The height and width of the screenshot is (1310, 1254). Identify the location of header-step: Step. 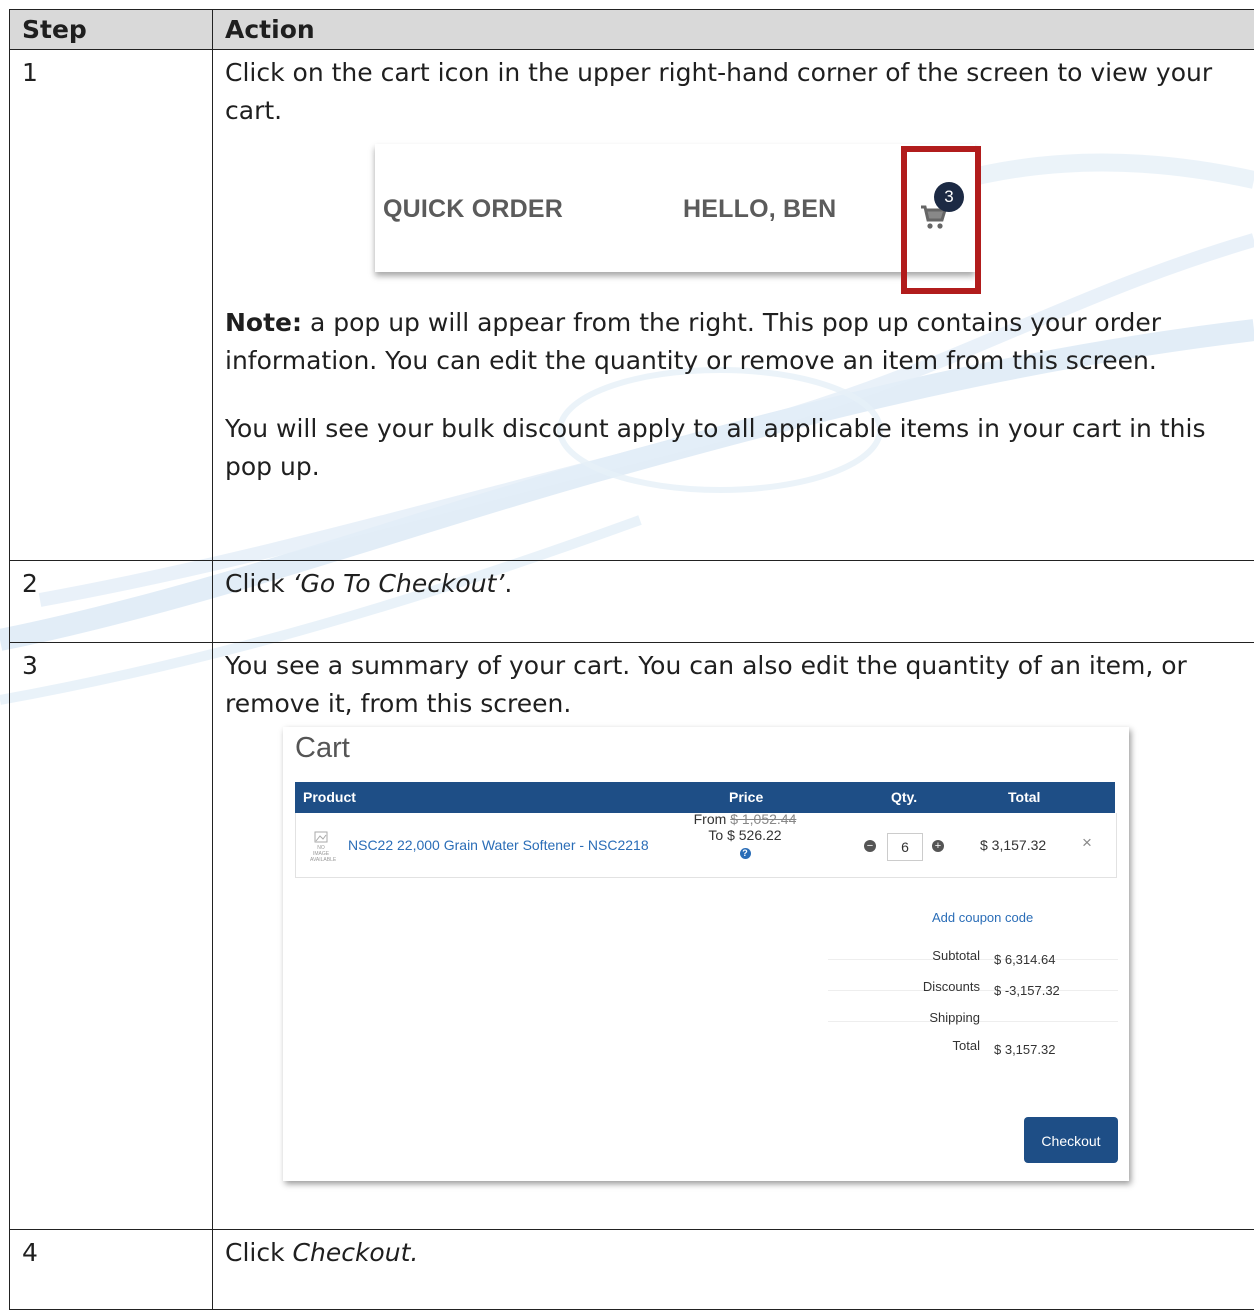
(111, 30).